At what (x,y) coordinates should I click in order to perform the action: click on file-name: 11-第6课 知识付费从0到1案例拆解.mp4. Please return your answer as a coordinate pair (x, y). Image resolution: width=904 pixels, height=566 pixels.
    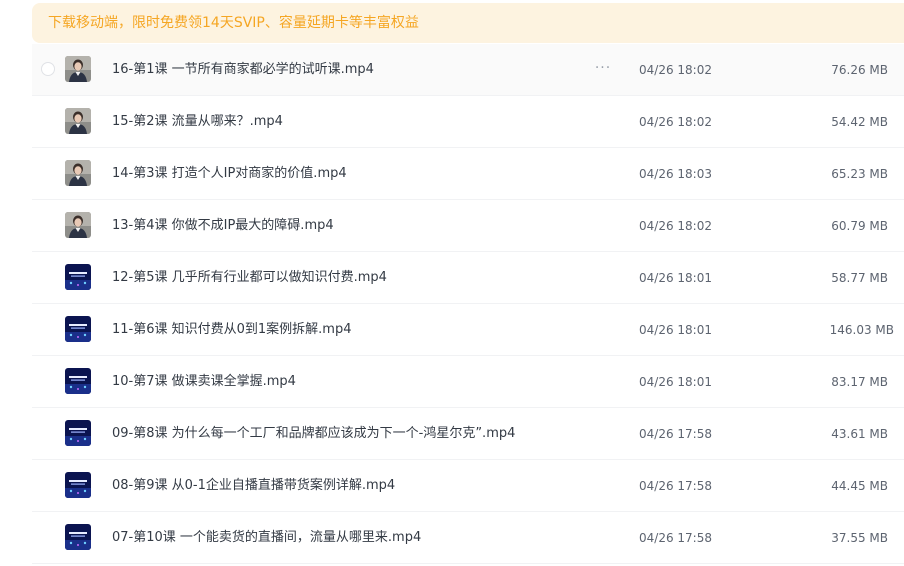
    Looking at the image, I should click on (232, 330).